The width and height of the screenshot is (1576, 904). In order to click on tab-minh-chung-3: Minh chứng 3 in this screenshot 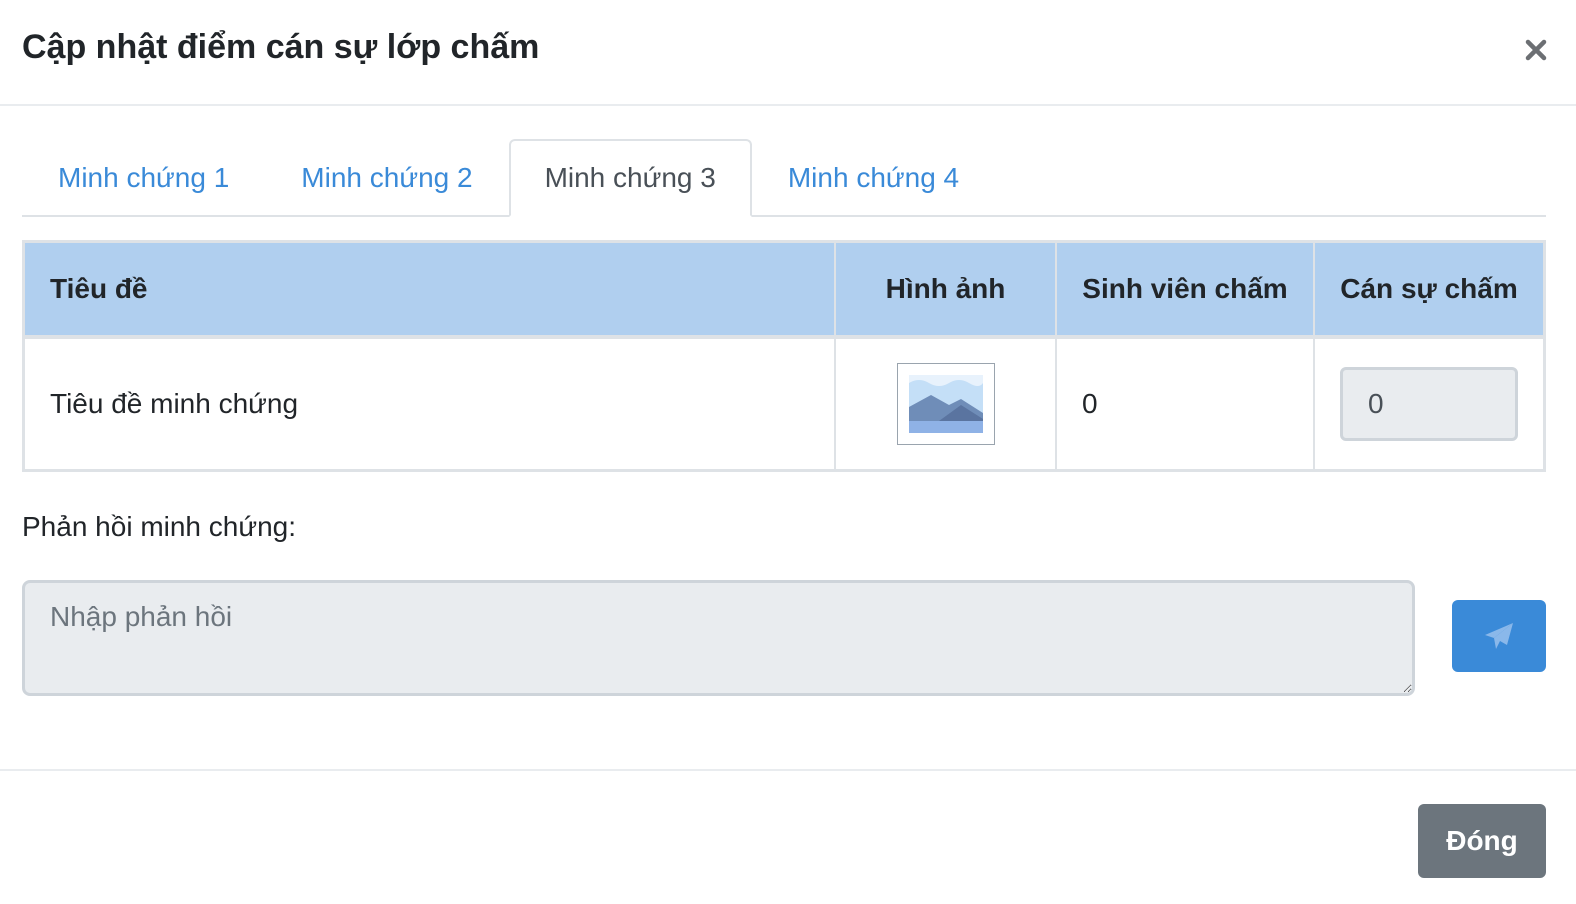, I will do `click(630, 178)`.